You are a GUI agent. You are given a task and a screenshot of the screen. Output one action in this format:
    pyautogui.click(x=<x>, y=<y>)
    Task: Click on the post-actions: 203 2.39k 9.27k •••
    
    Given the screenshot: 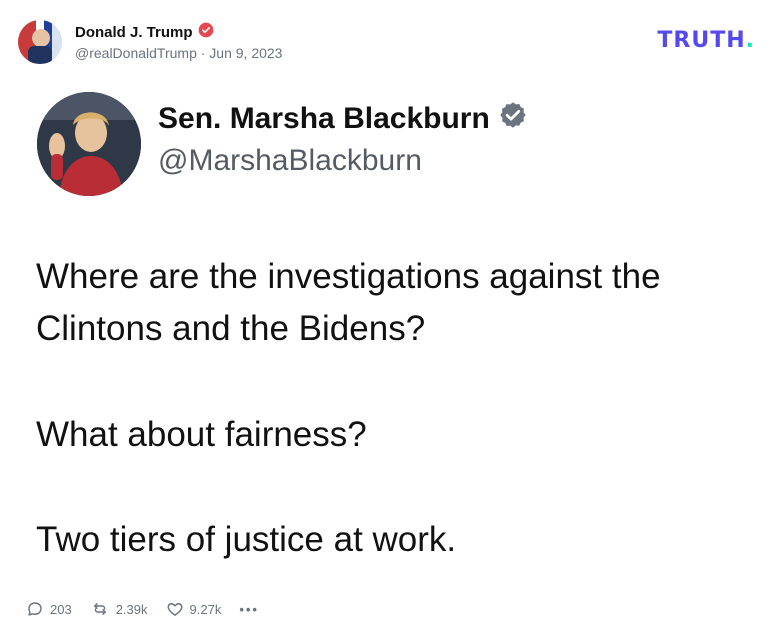 What is the action you would take?
    pyautogui.click(x=151, y=609)
    